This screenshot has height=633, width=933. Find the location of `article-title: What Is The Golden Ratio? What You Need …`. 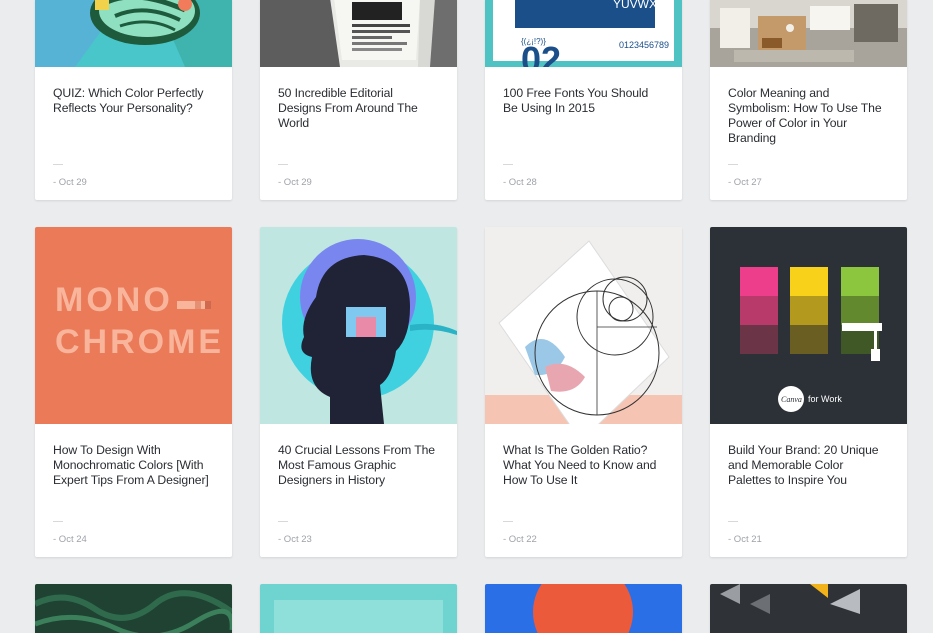

article-title: What Is The Golden Ratio? What You Need … is located at coordinates (583, 465).